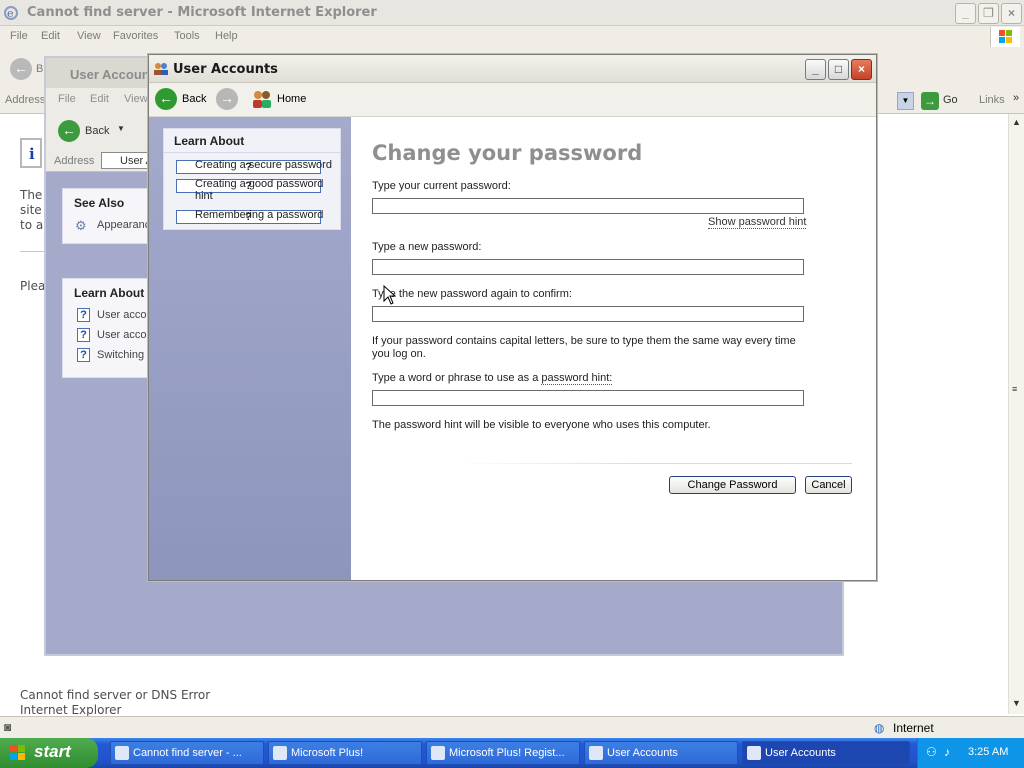  I want to click on back-button: Back, so click(194, 99).